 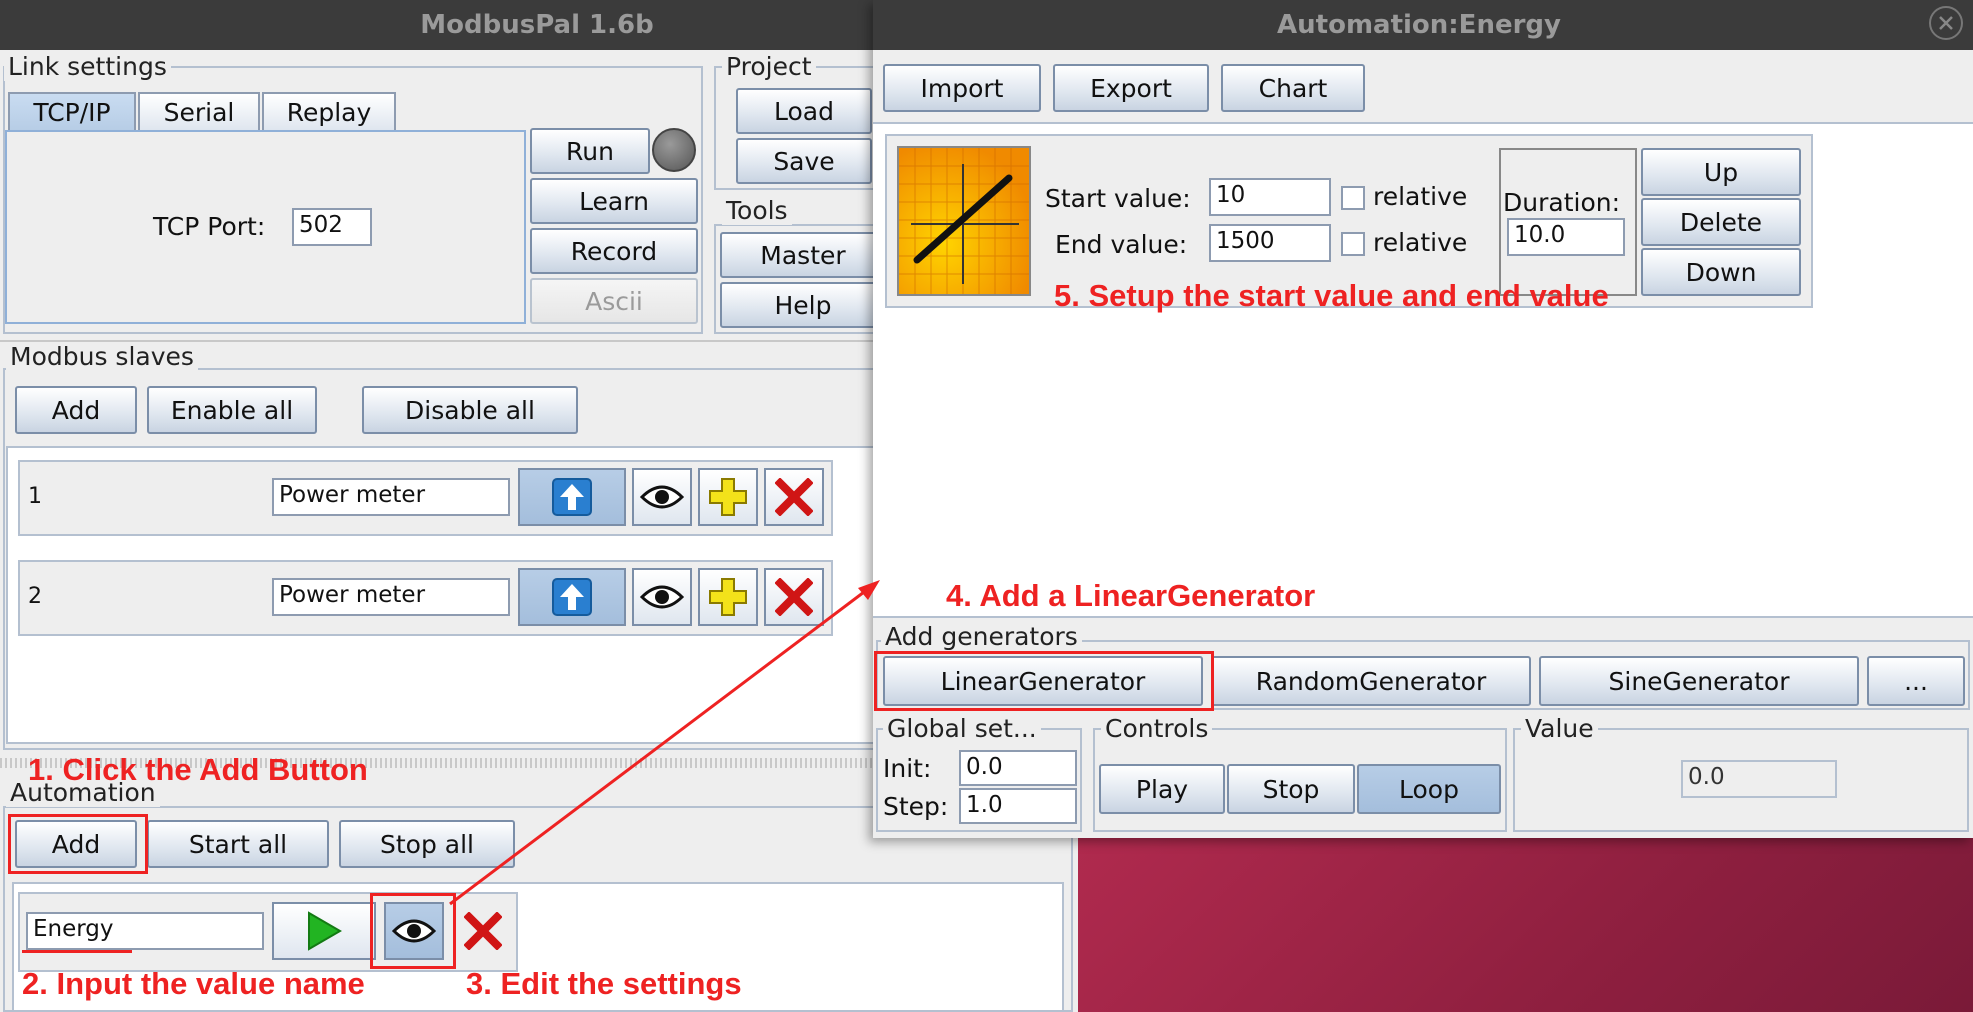 I want to click on annotation-step-3: 3. Edit the settings, so click(x=604, y=983).